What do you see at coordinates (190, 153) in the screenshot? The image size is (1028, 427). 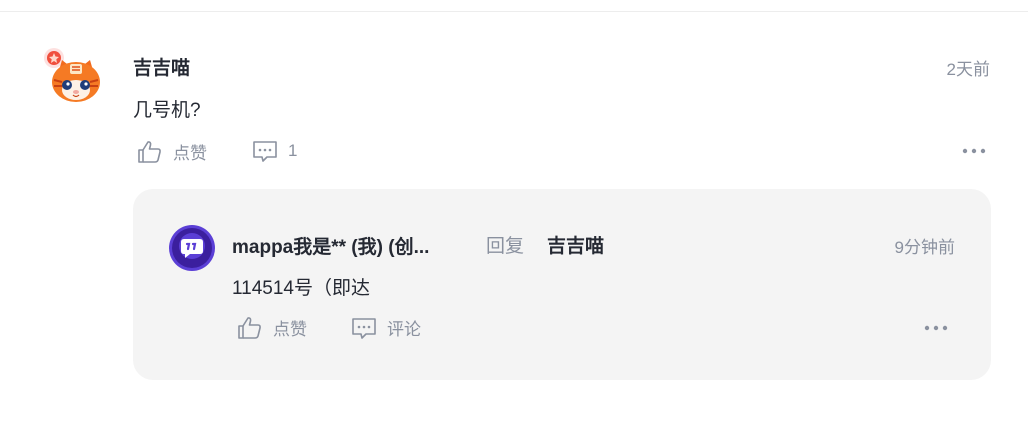 I see `like-label: 点赞` at bounding box center [190, 153].